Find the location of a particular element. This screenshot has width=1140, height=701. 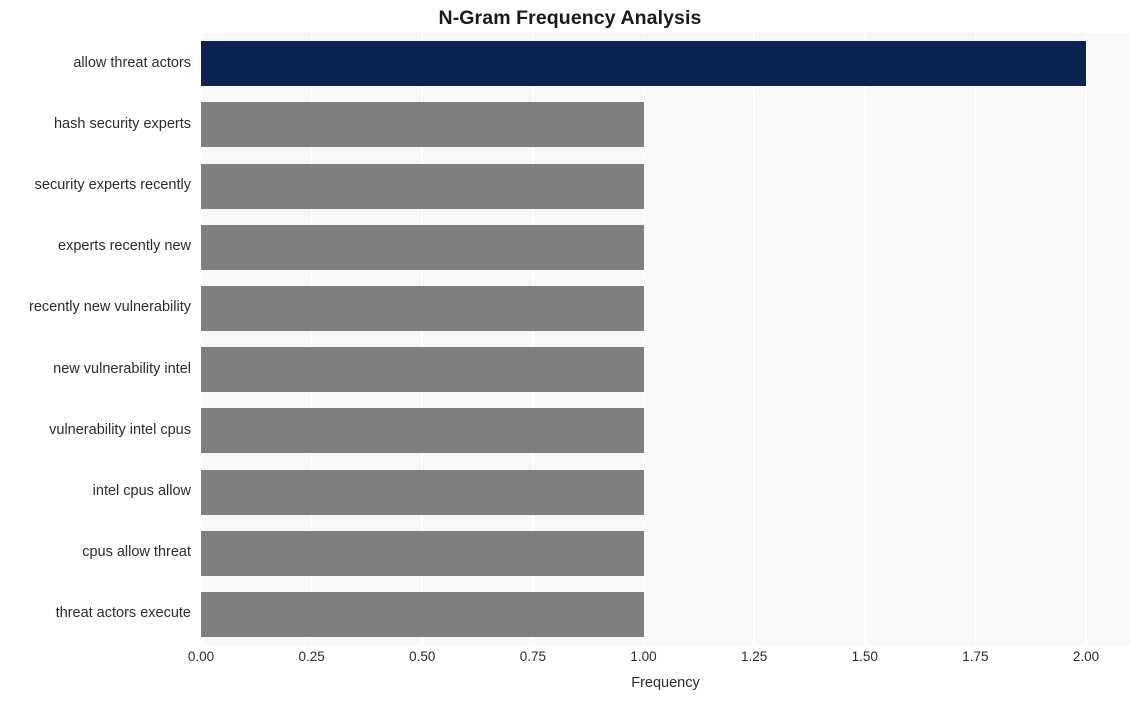

x-axis-tick-label: 1.25 is located at coordinates (754, 656).